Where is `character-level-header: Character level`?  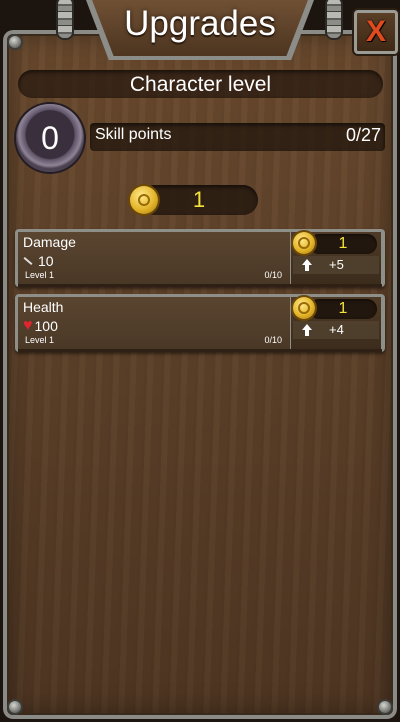 character-level-header: Character level is located at coordinates (200, 84).